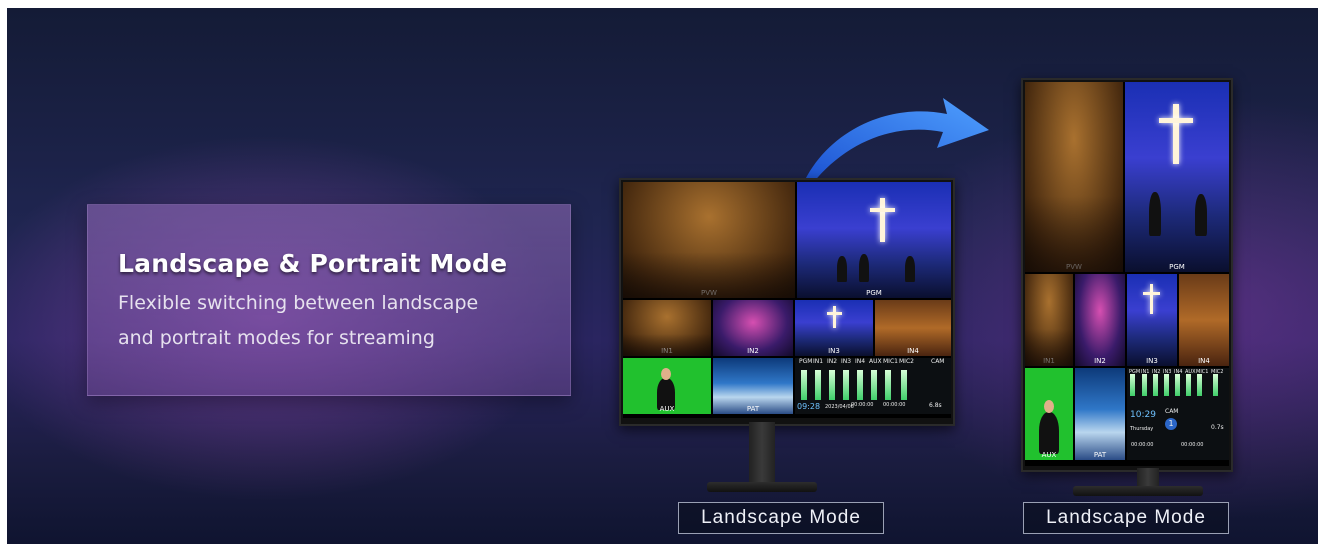 This screenshot has height=544, width=1322. What do you see at coordinates (276, 338) in the screenshot?
I see `headline-line-2: and portrait modes for streaming` at bounding box center [276, 338].